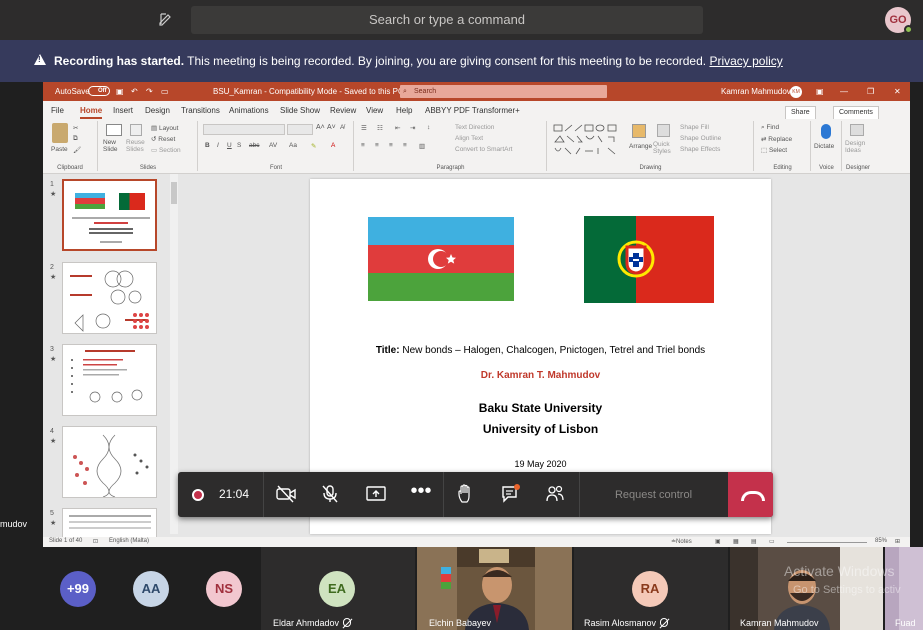  What do you see at coordinates (343, 110) in the screenshot?
I see `tab-review: Review` at bounding box center [343, 110].